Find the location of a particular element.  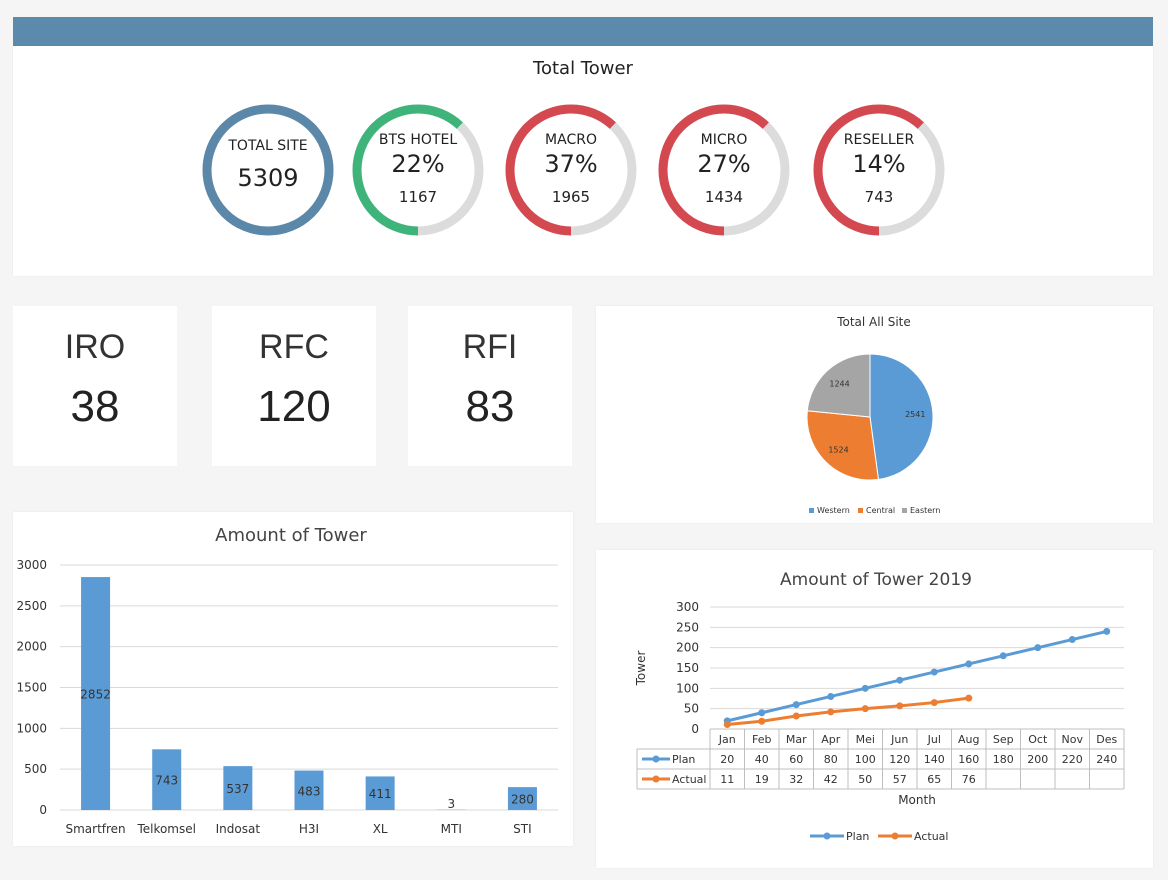

legend-marker is located at coordinates (827, 836).